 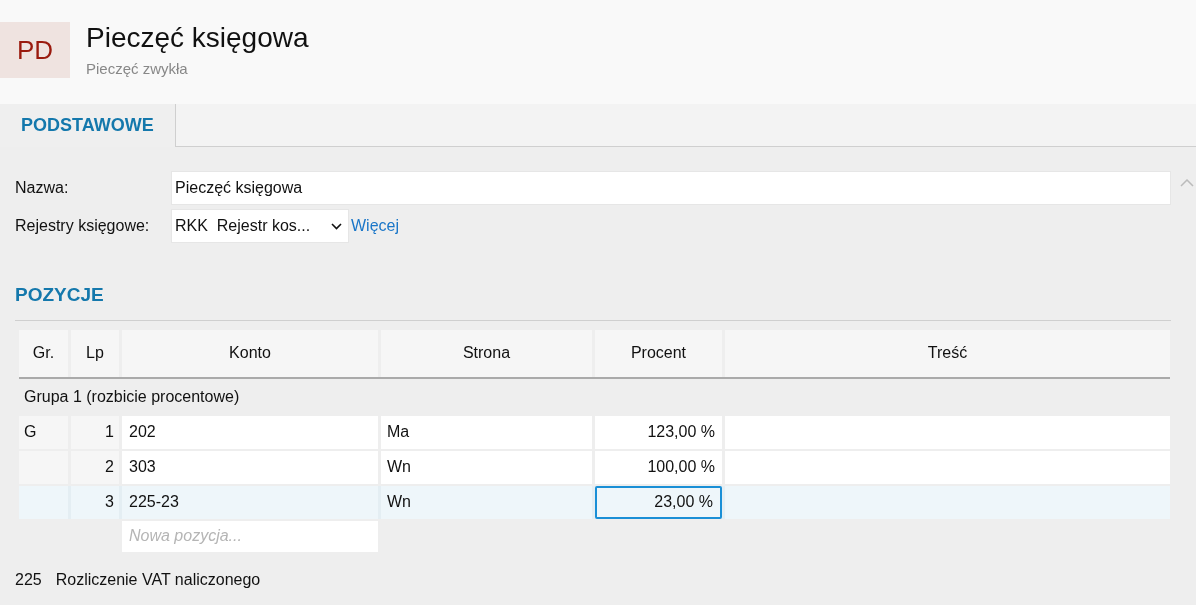 I want to click on account-number: 225, so click(x=28, y=579).